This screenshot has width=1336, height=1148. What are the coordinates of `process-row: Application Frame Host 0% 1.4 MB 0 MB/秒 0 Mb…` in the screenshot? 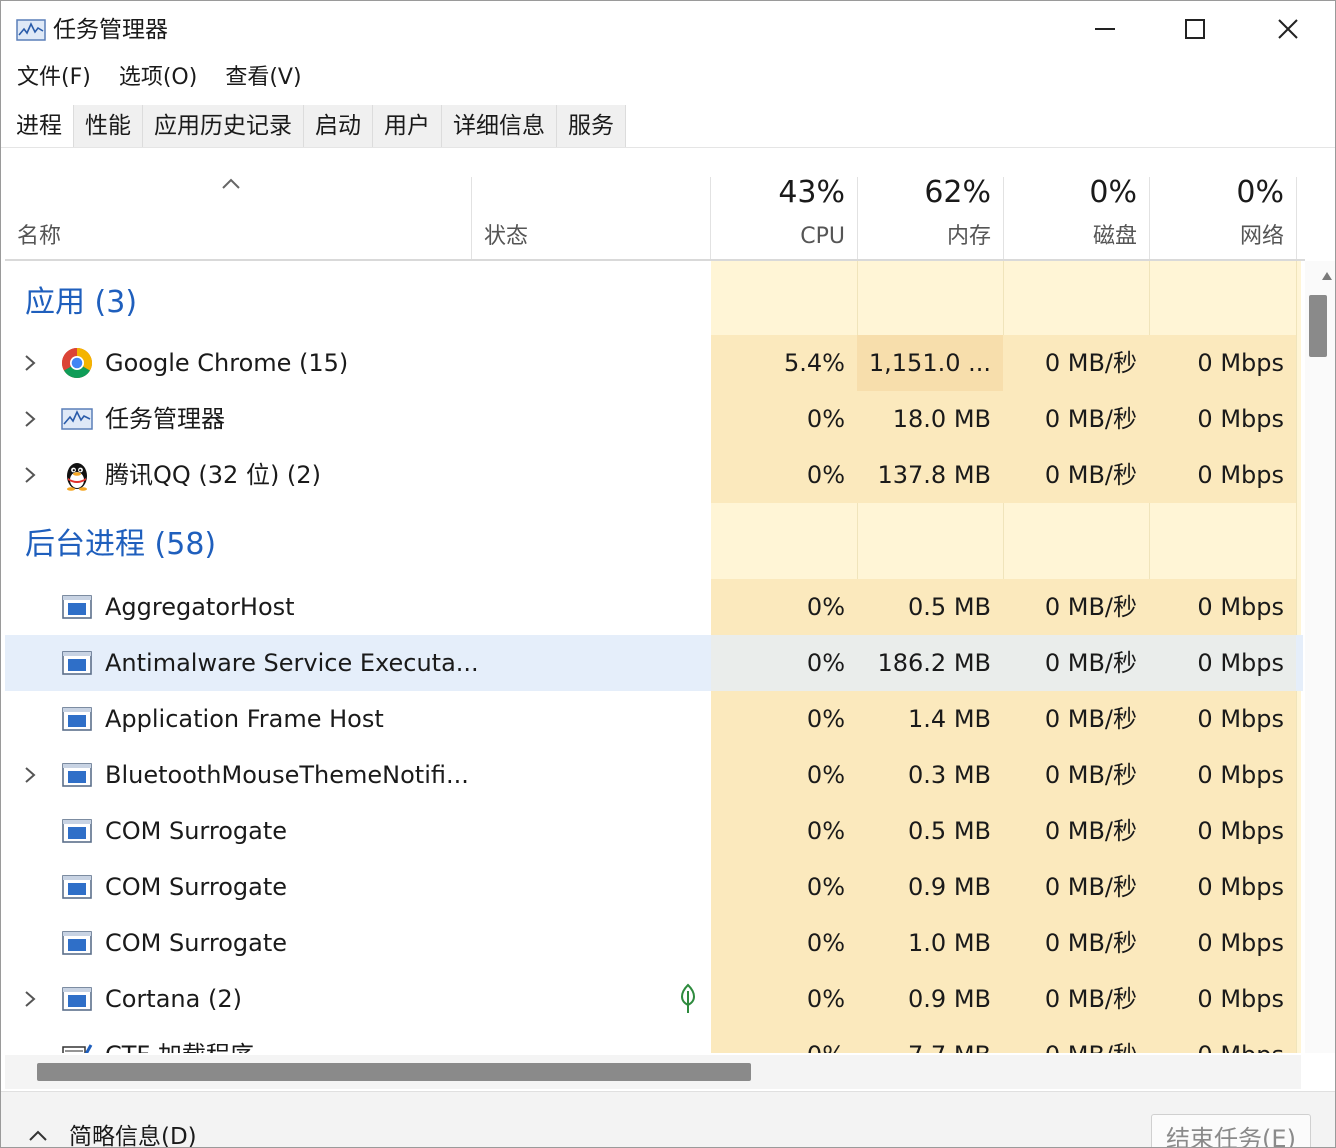 It's located at (654, 719).